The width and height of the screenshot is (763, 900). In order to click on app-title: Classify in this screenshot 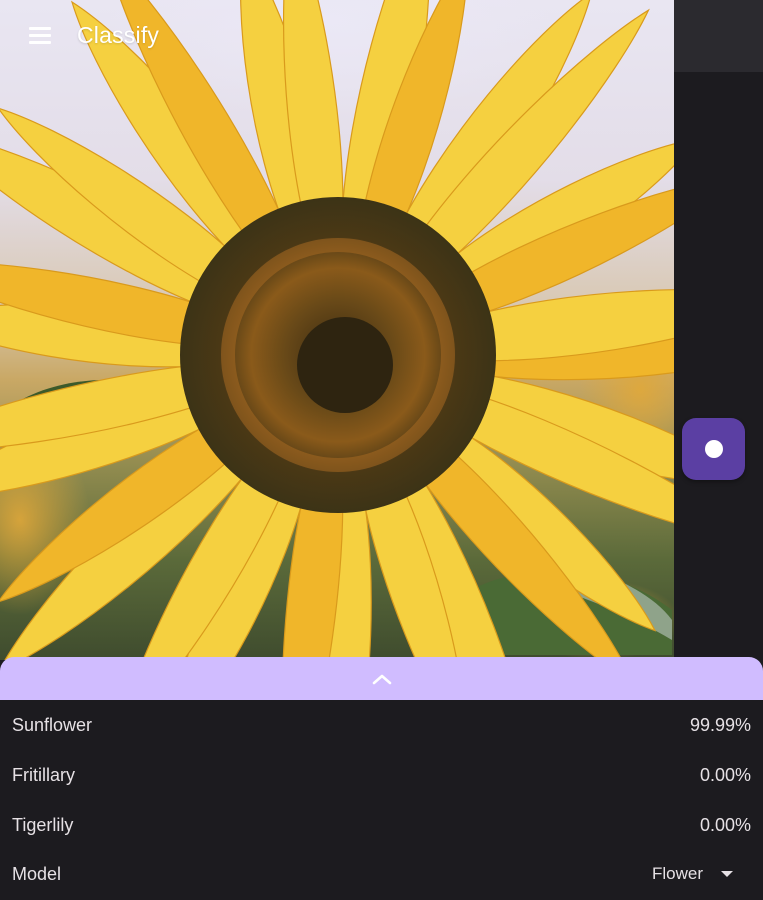, I will do `click(118, 35)`.